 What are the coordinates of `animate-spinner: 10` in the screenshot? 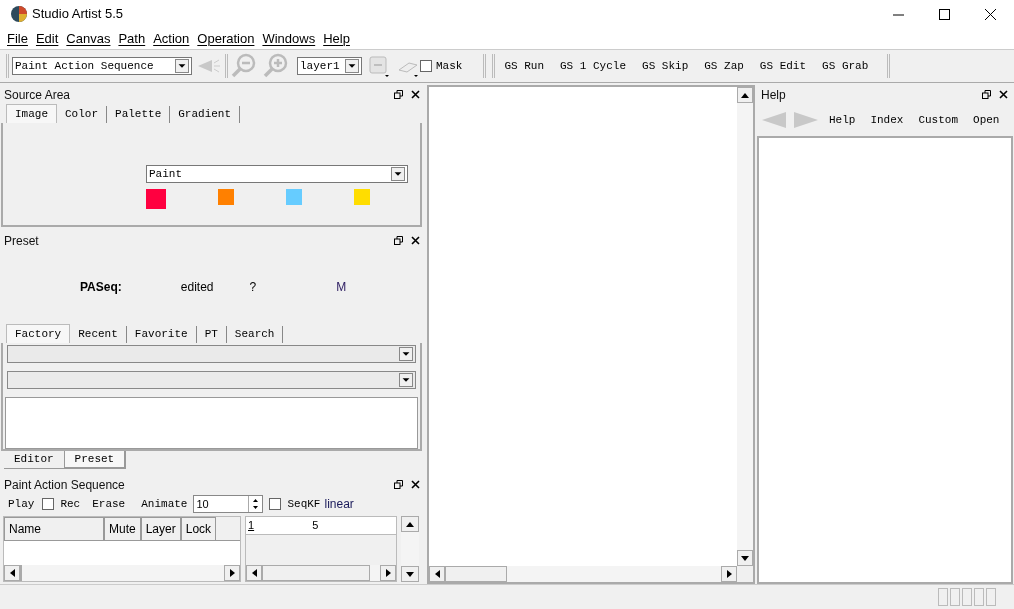 It's located at (228, 504).